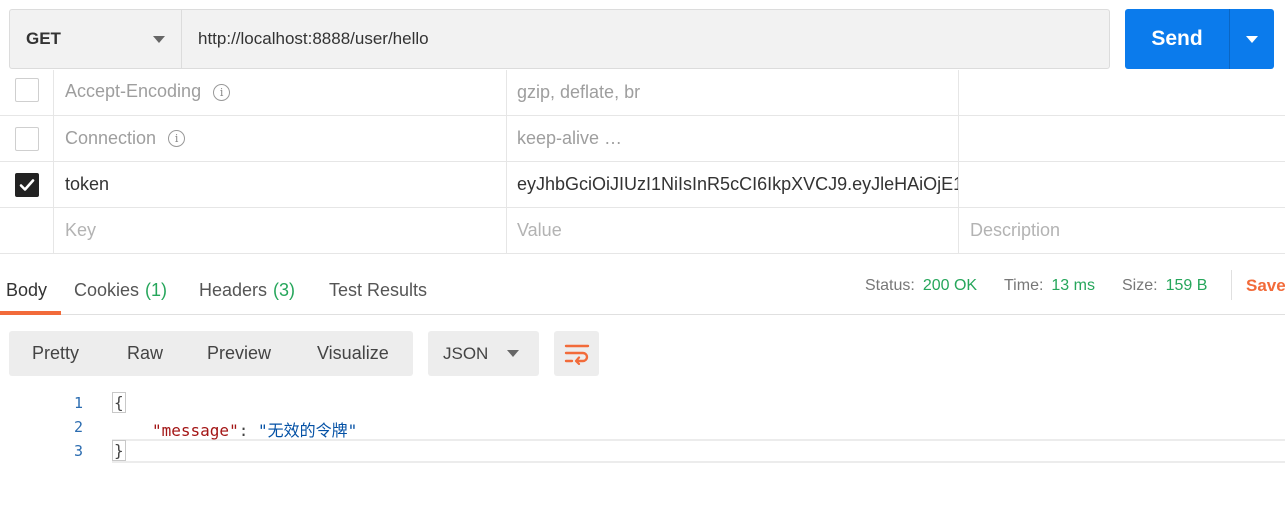  Describe the element at coordinates (642, 452) in the screenshot. I see `code-line: 3 }` at that location.